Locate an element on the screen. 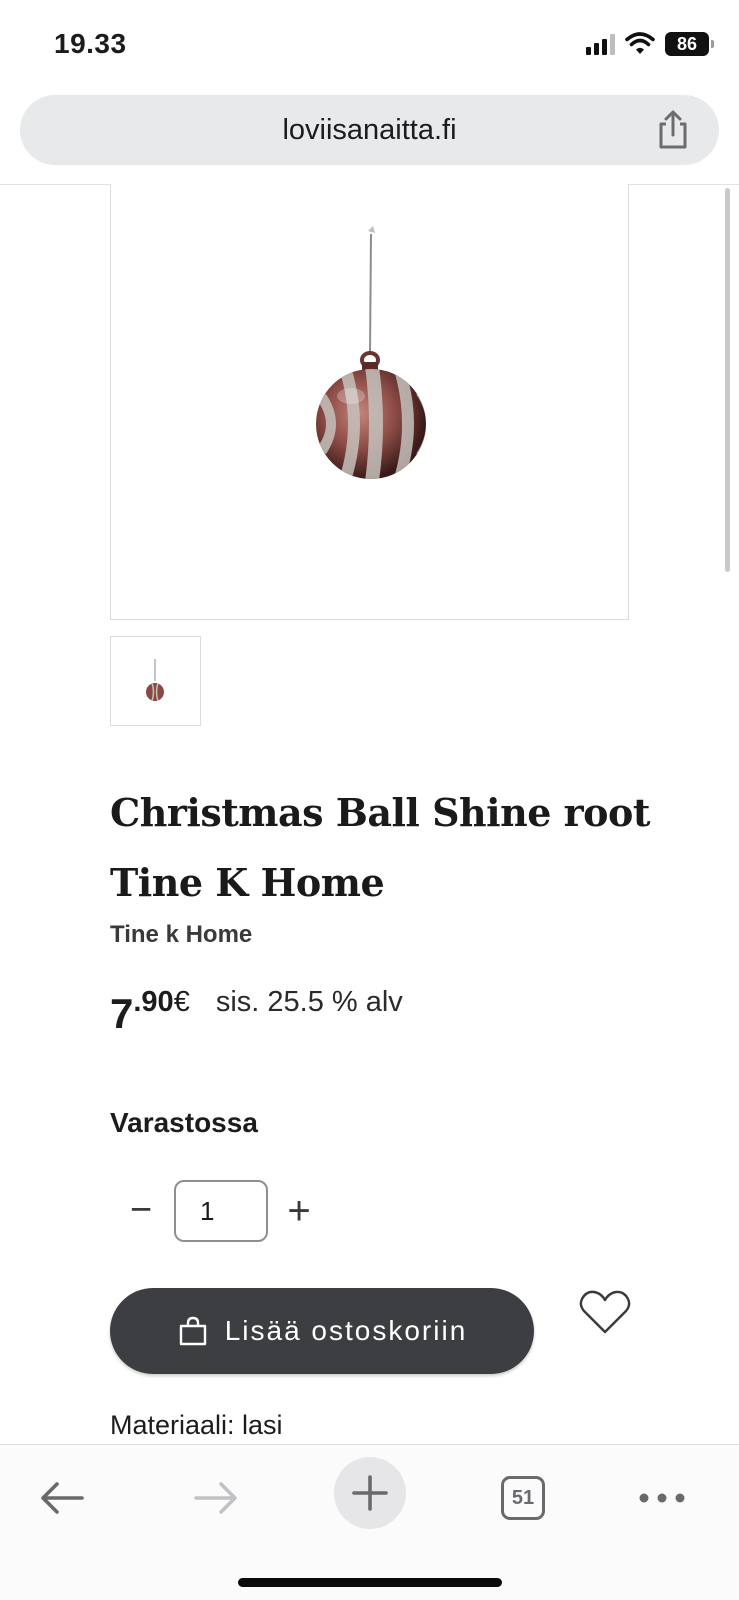 This screenshot has width=739, height=1600. tabs-button: 51 is located at coordinates (523, 1498).